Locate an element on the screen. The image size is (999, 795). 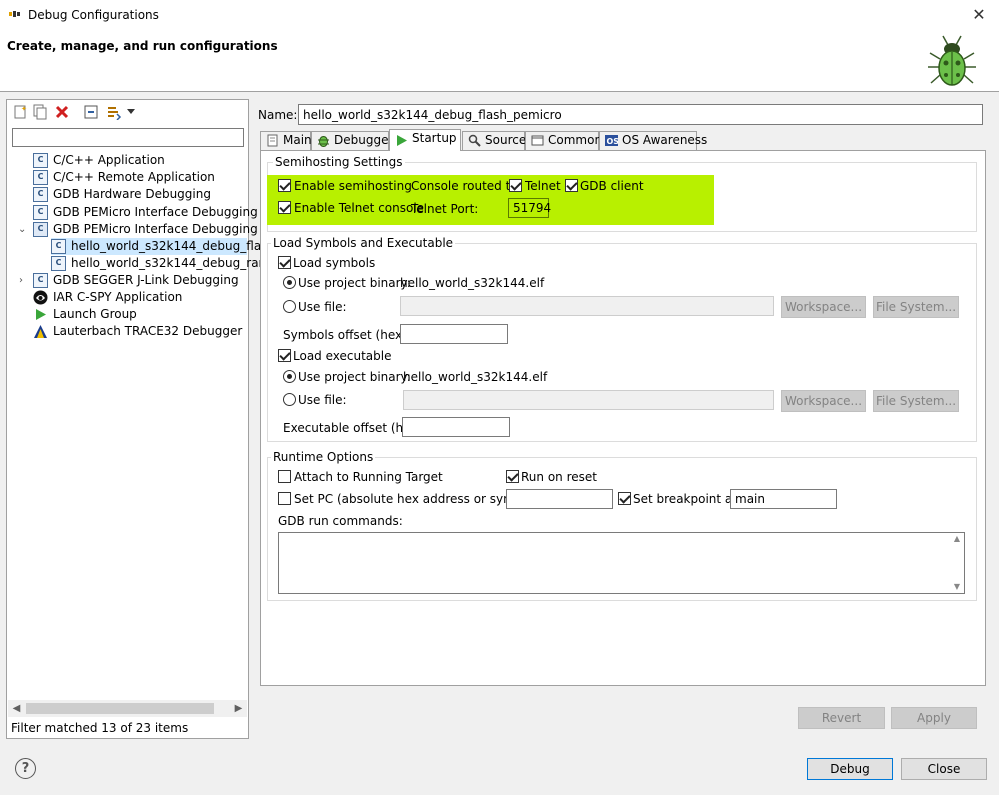
exec-use-file-radio is located at coordinates (289, 399).